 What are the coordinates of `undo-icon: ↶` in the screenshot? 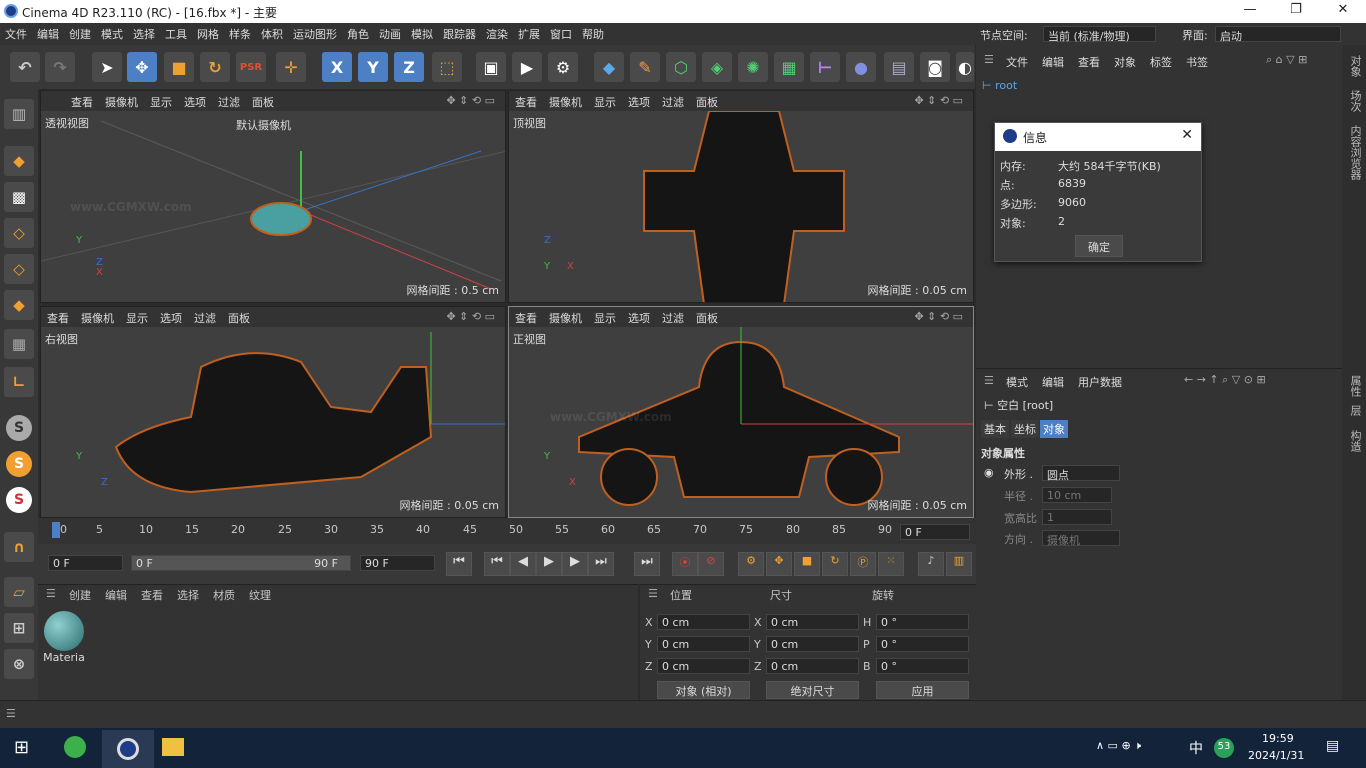 It's located at (25, 67).